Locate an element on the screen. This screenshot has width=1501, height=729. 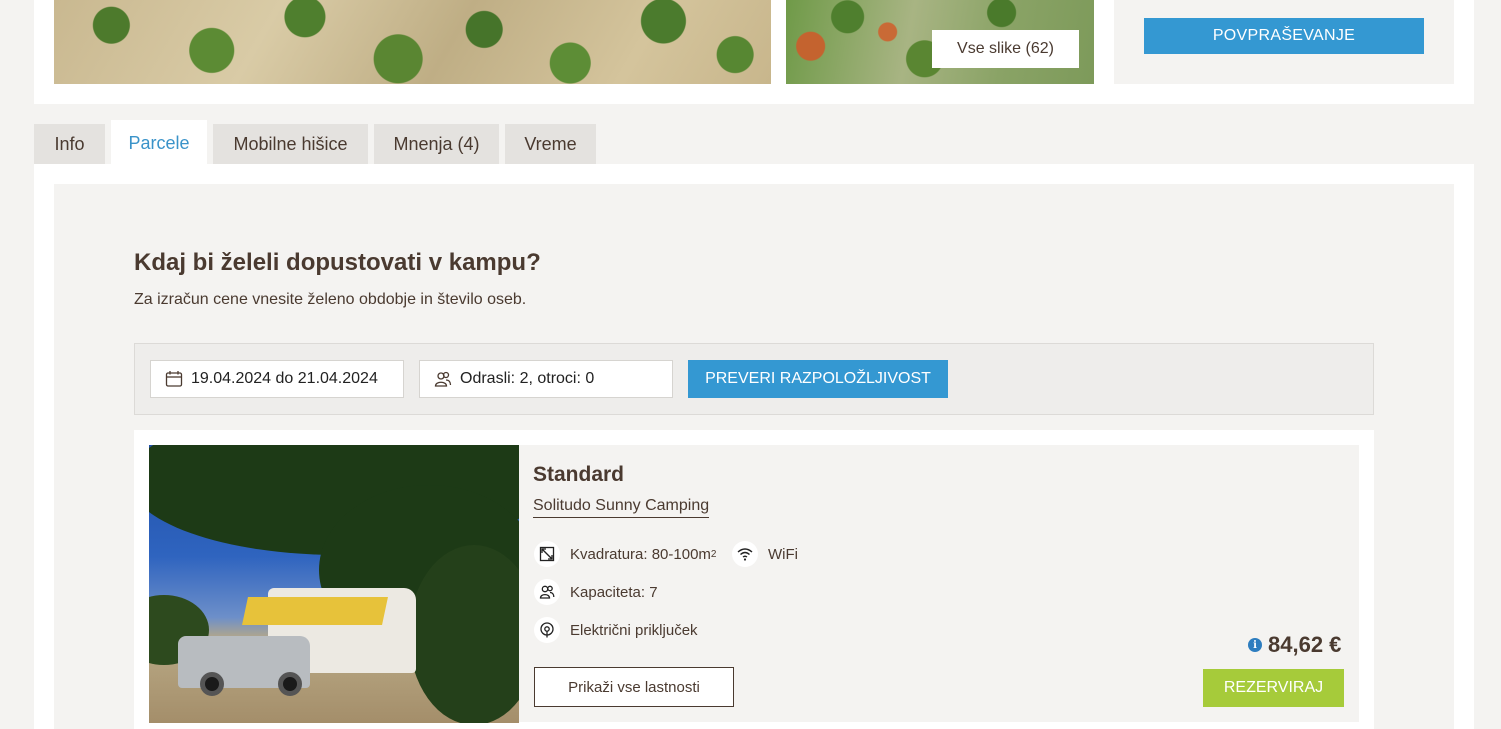
reserve-button: REZERVIRAJ is located at coordinates (1273, 688).